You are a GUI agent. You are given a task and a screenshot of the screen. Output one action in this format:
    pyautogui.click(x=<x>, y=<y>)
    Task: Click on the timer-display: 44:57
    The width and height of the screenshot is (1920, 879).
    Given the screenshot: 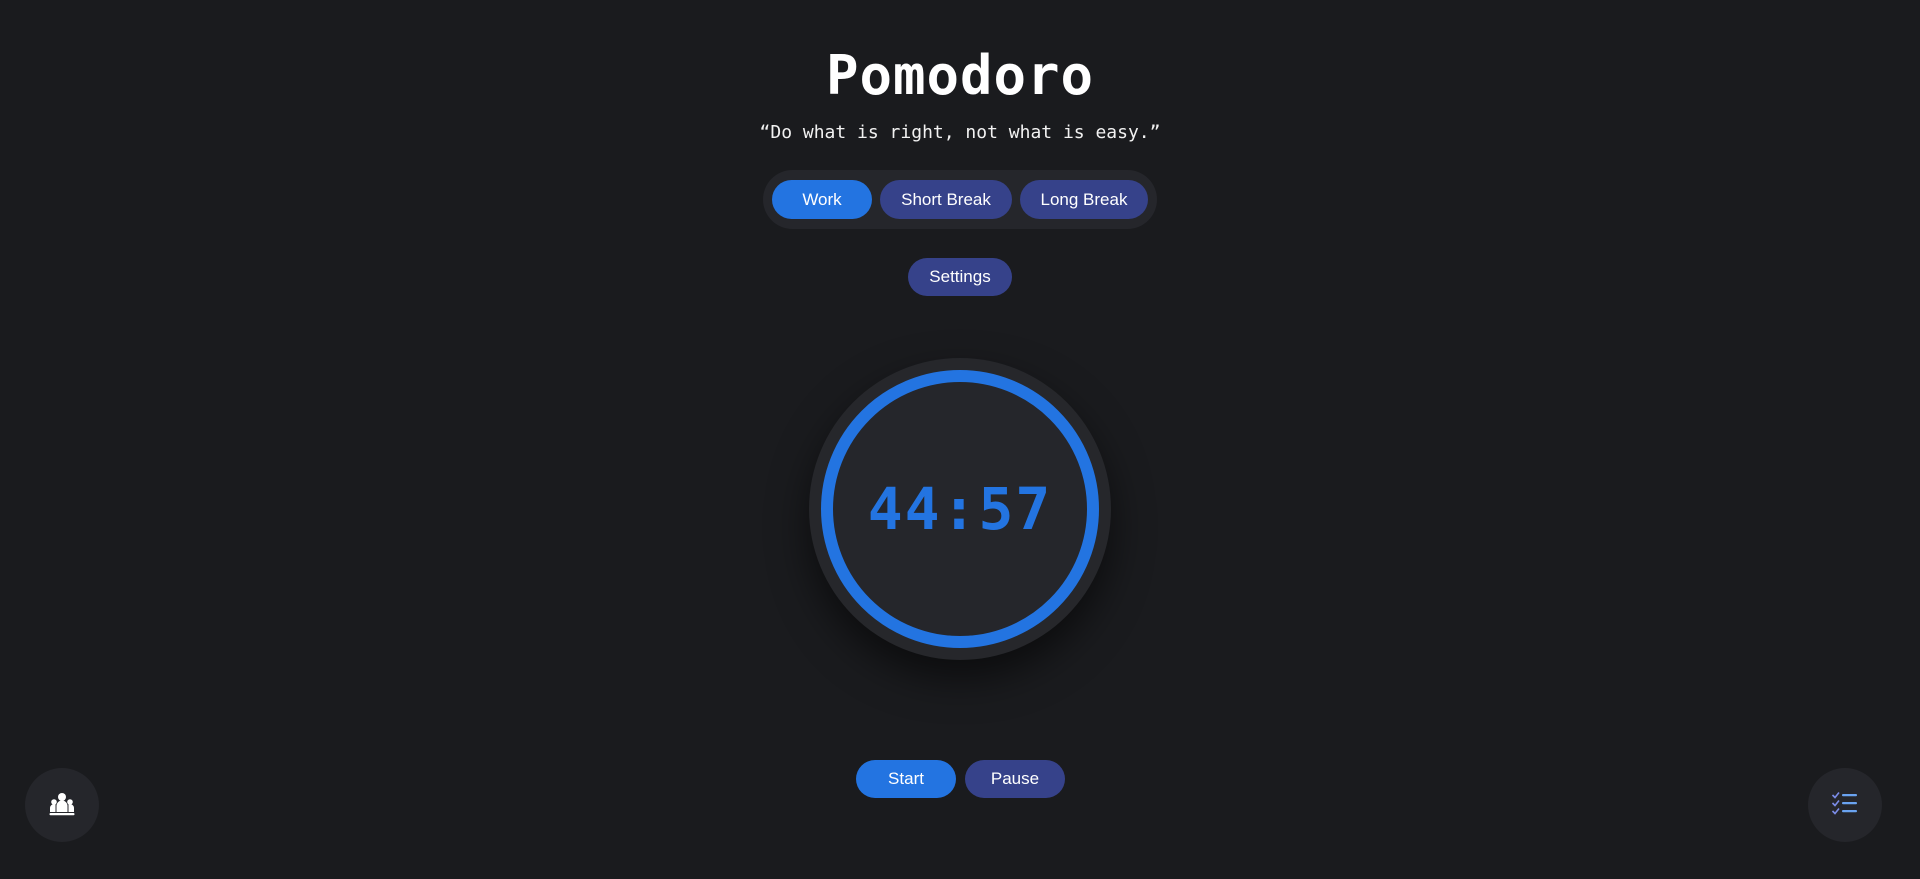 What is the action you would take?
    pyautogui.click(x=960, y=509)
    